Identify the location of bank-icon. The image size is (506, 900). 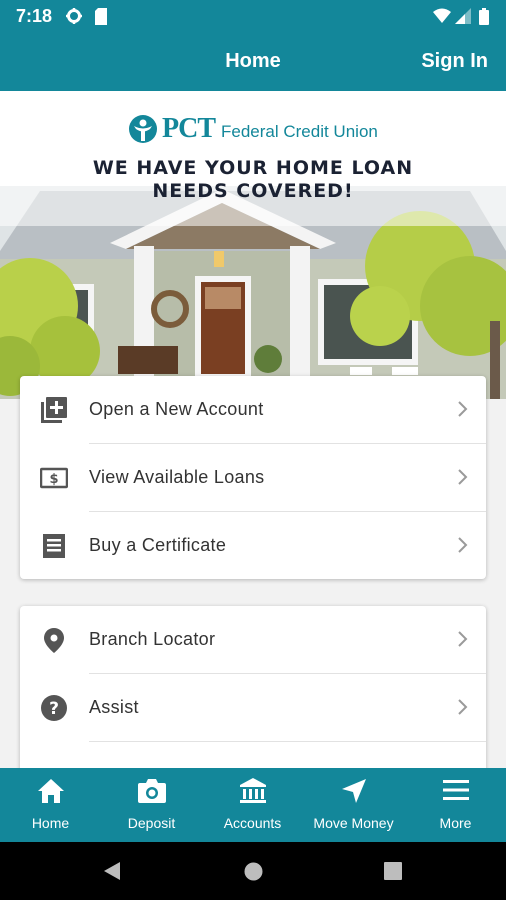
(253, 793).